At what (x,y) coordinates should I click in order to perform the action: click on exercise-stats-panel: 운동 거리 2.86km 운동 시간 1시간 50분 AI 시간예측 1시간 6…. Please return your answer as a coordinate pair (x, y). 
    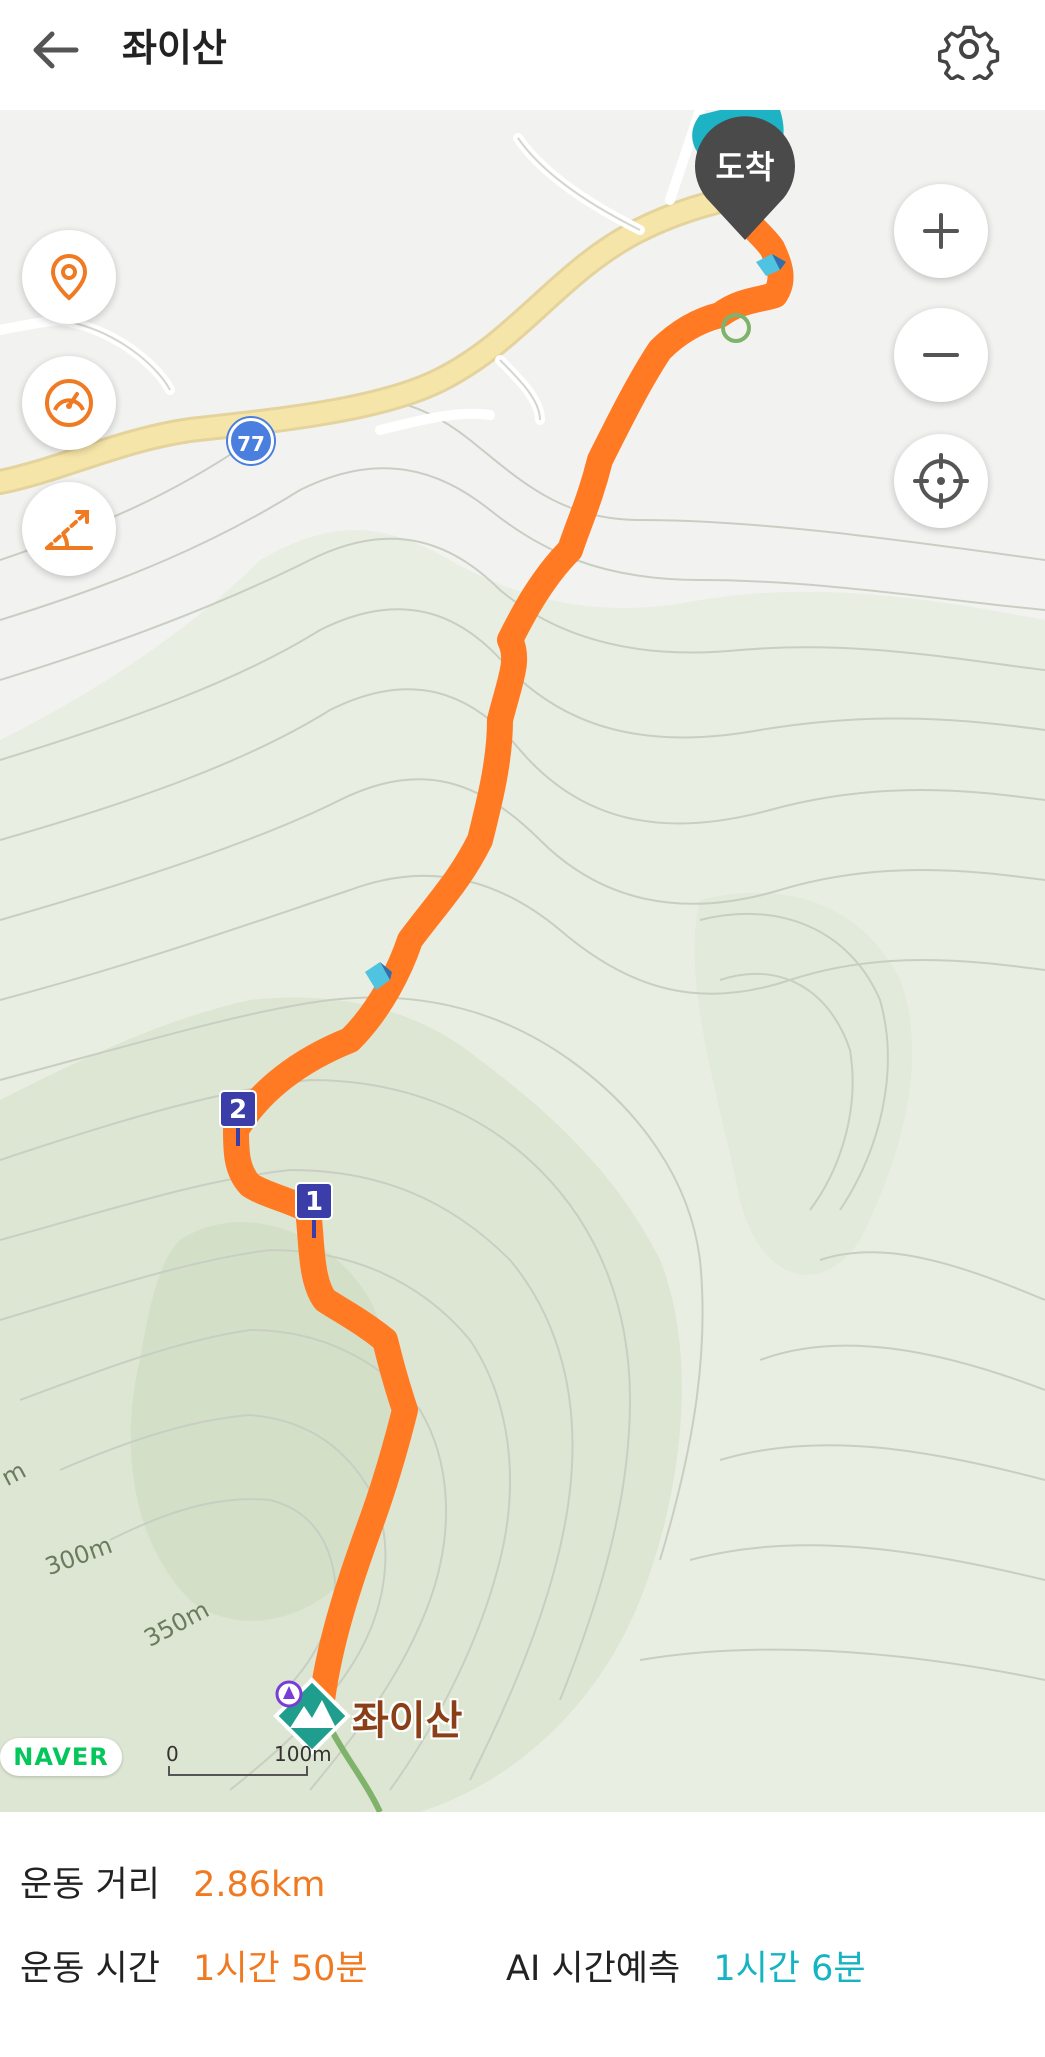
    Looking at the image, I should click on (522, 1934).